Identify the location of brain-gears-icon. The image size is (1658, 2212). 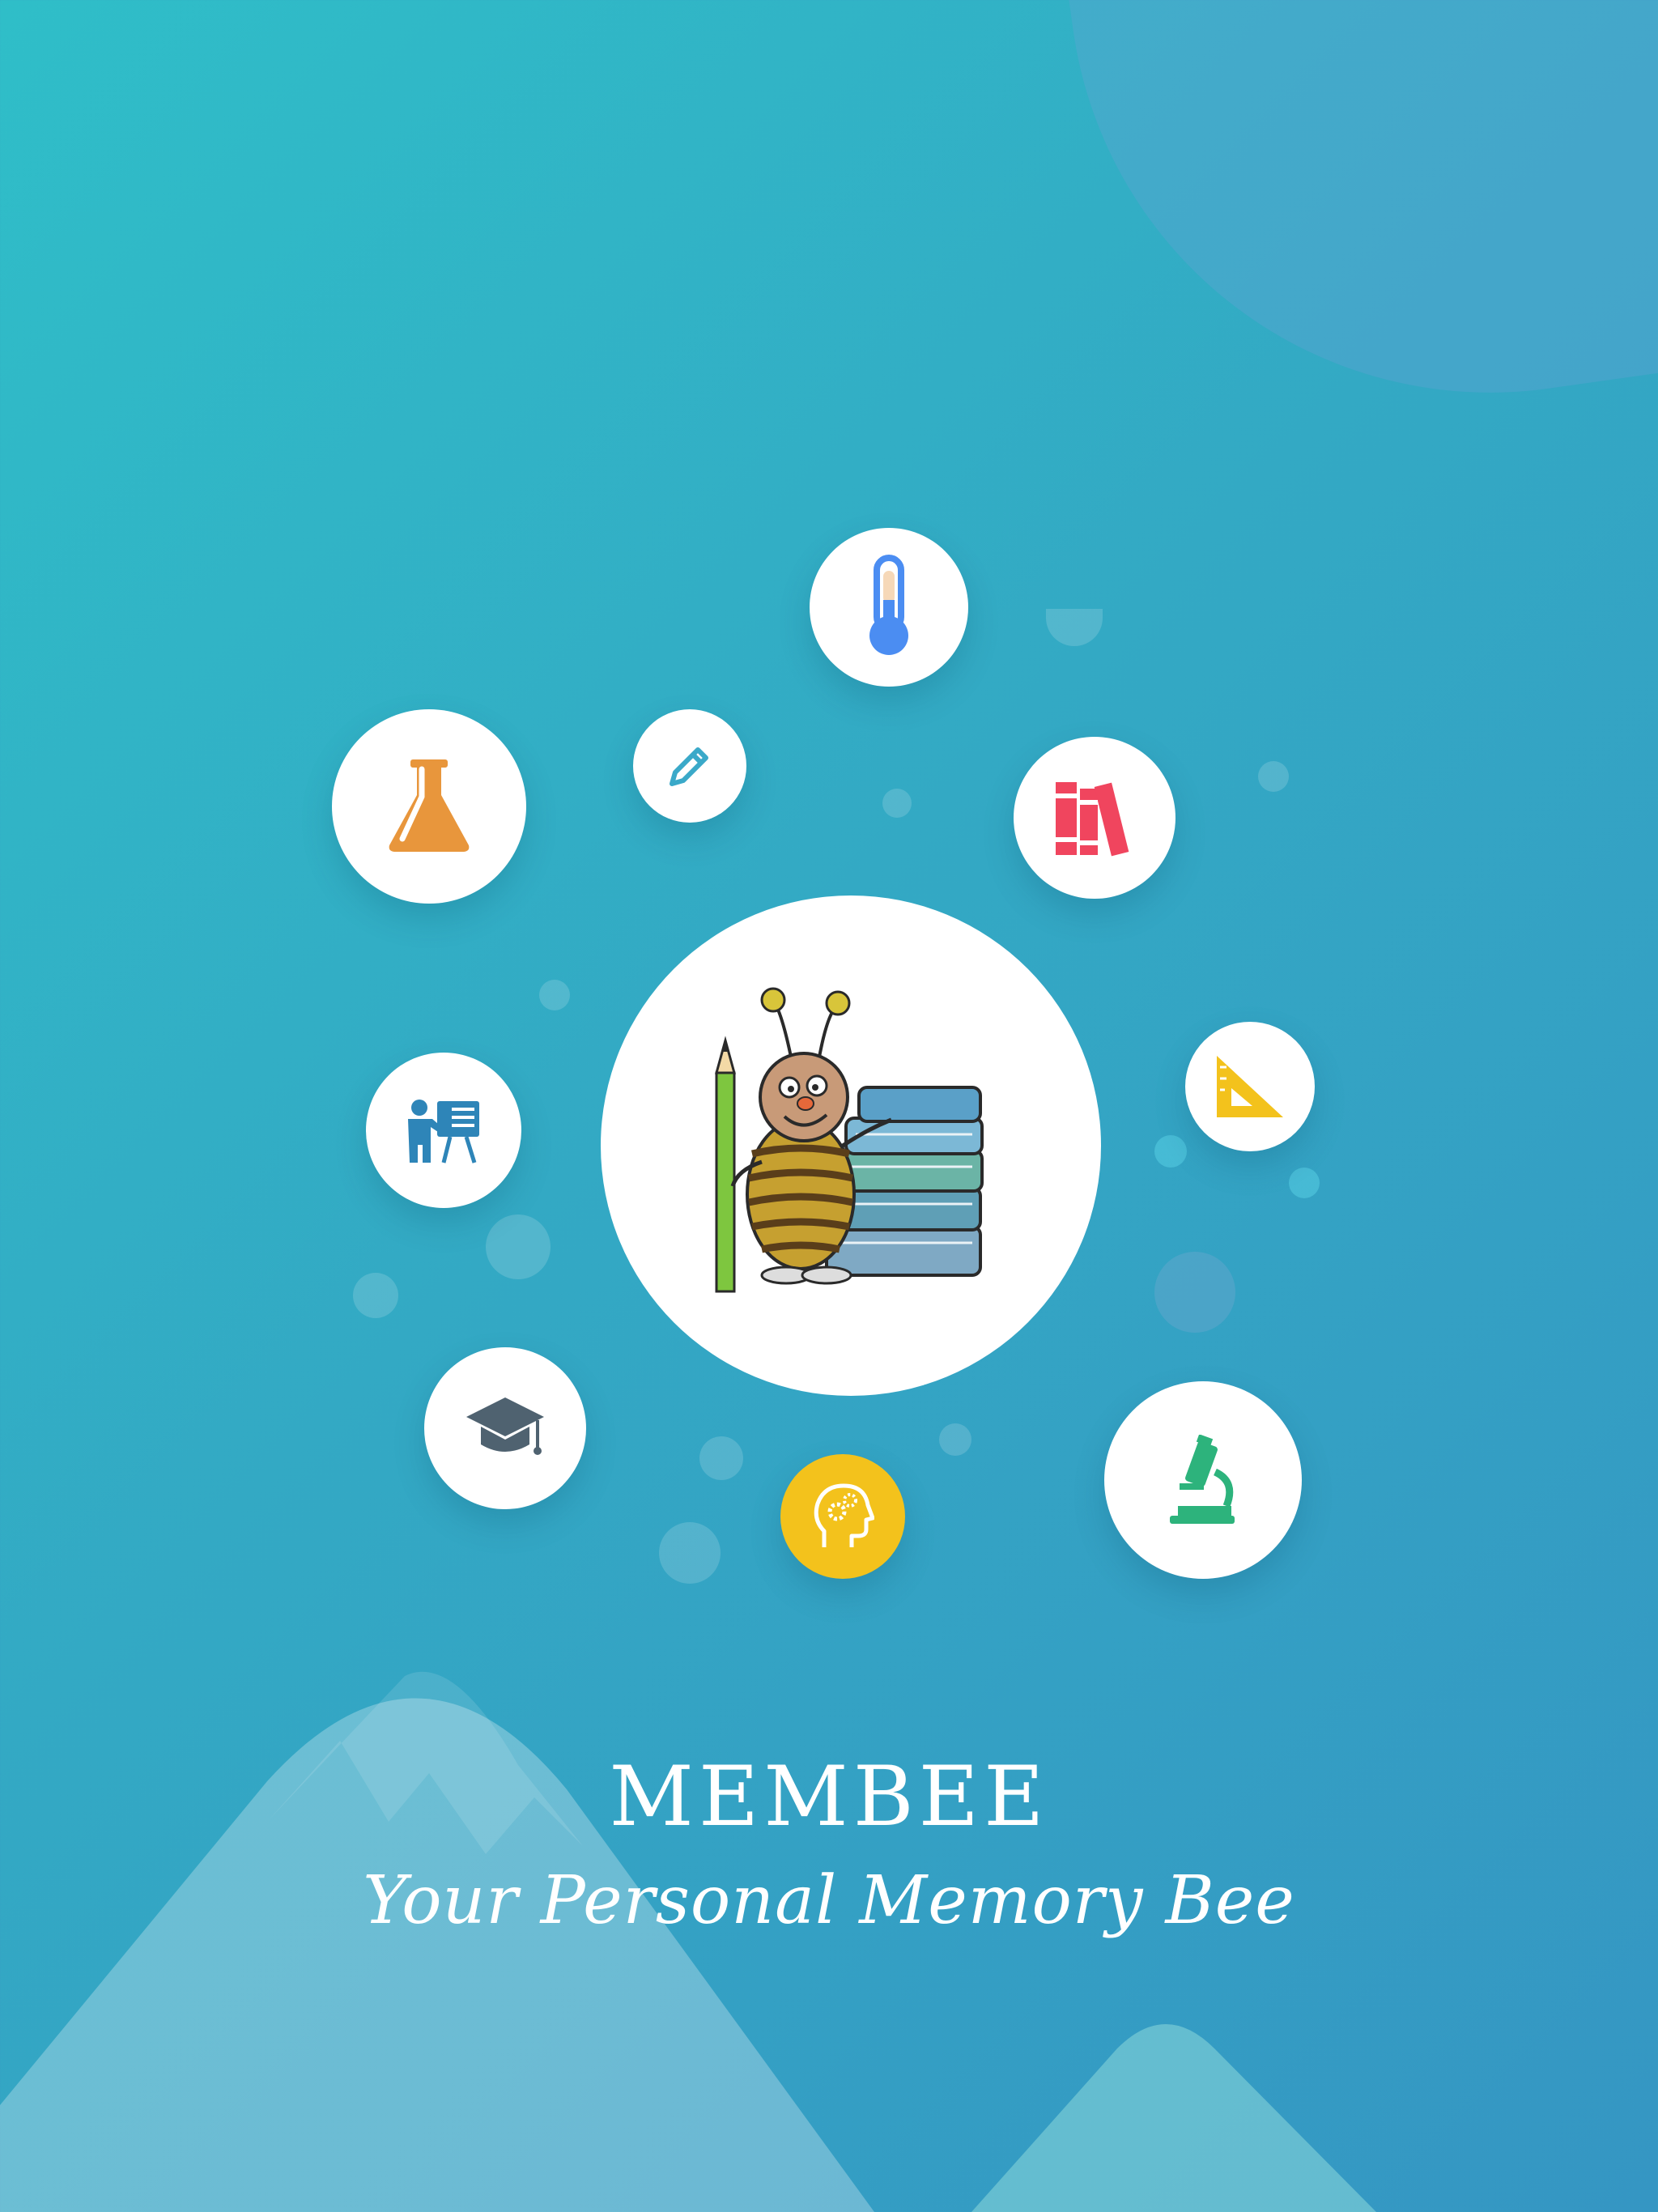
(844, 1515).